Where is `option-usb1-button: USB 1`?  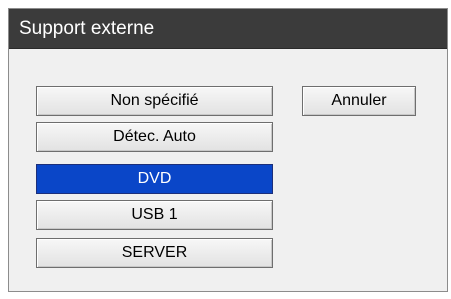 option-usb1-button: USB 1 is located at coordinates (154, 215).